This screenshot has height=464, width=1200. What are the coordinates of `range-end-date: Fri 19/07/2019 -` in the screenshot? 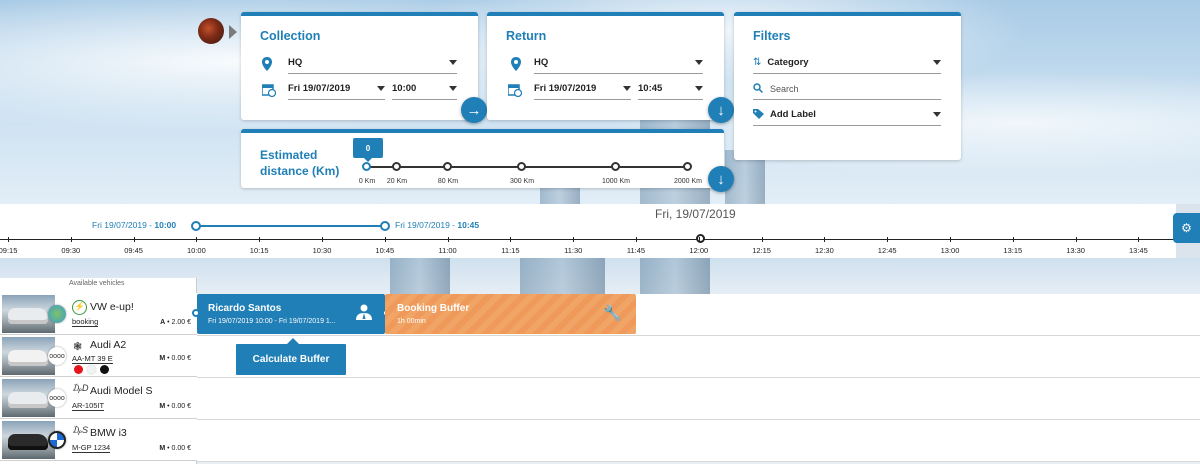 It's located at (426, 225).